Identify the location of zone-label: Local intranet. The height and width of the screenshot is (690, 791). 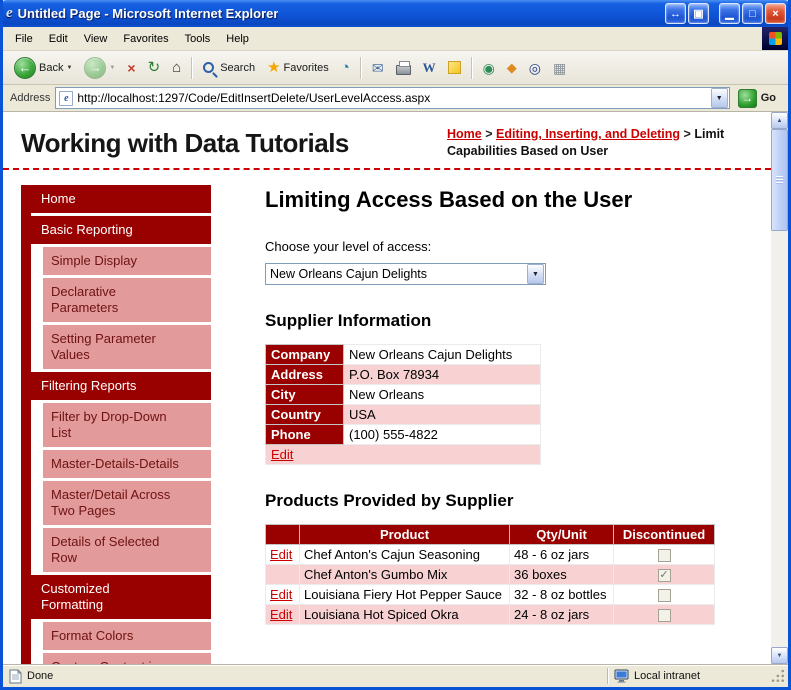
(667, 676).